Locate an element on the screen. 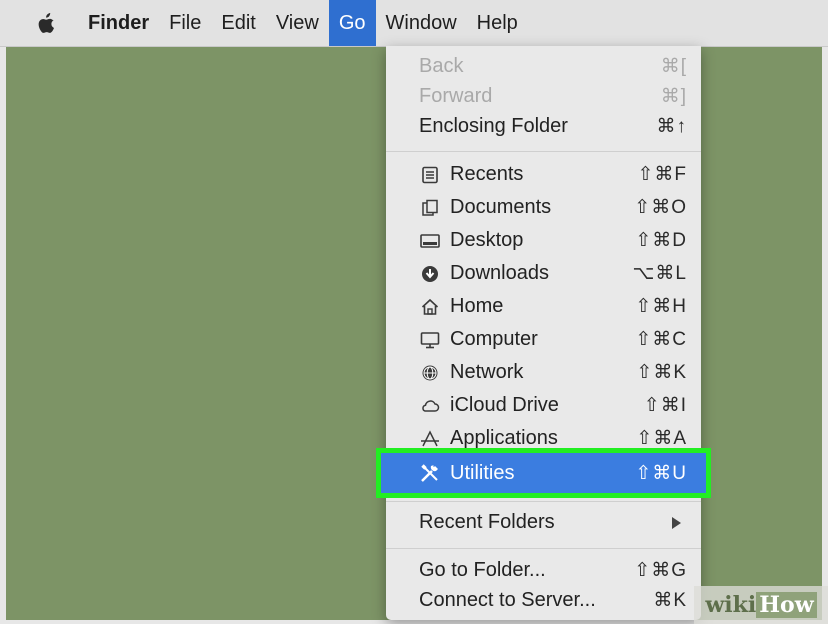  menu-item-forward: Forward ⌘] is located at coordinates (543, 96).